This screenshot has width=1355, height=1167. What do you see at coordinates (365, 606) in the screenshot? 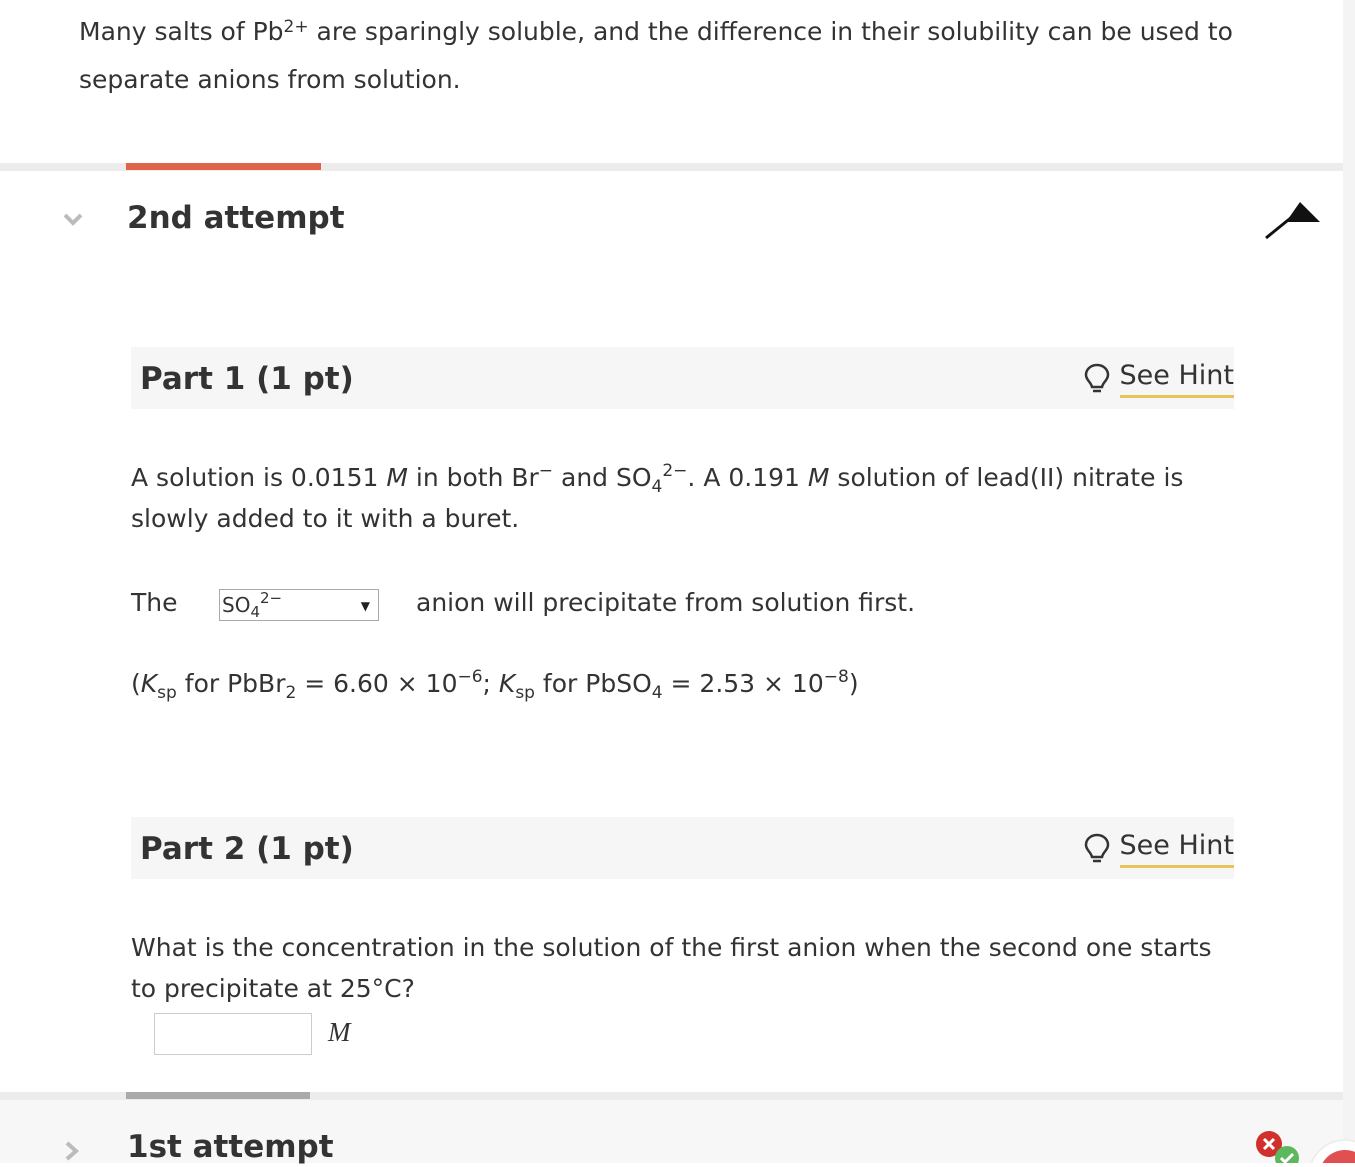
I see `dropdown-arrow-icon: ▼` at bounding box center [365, 606].